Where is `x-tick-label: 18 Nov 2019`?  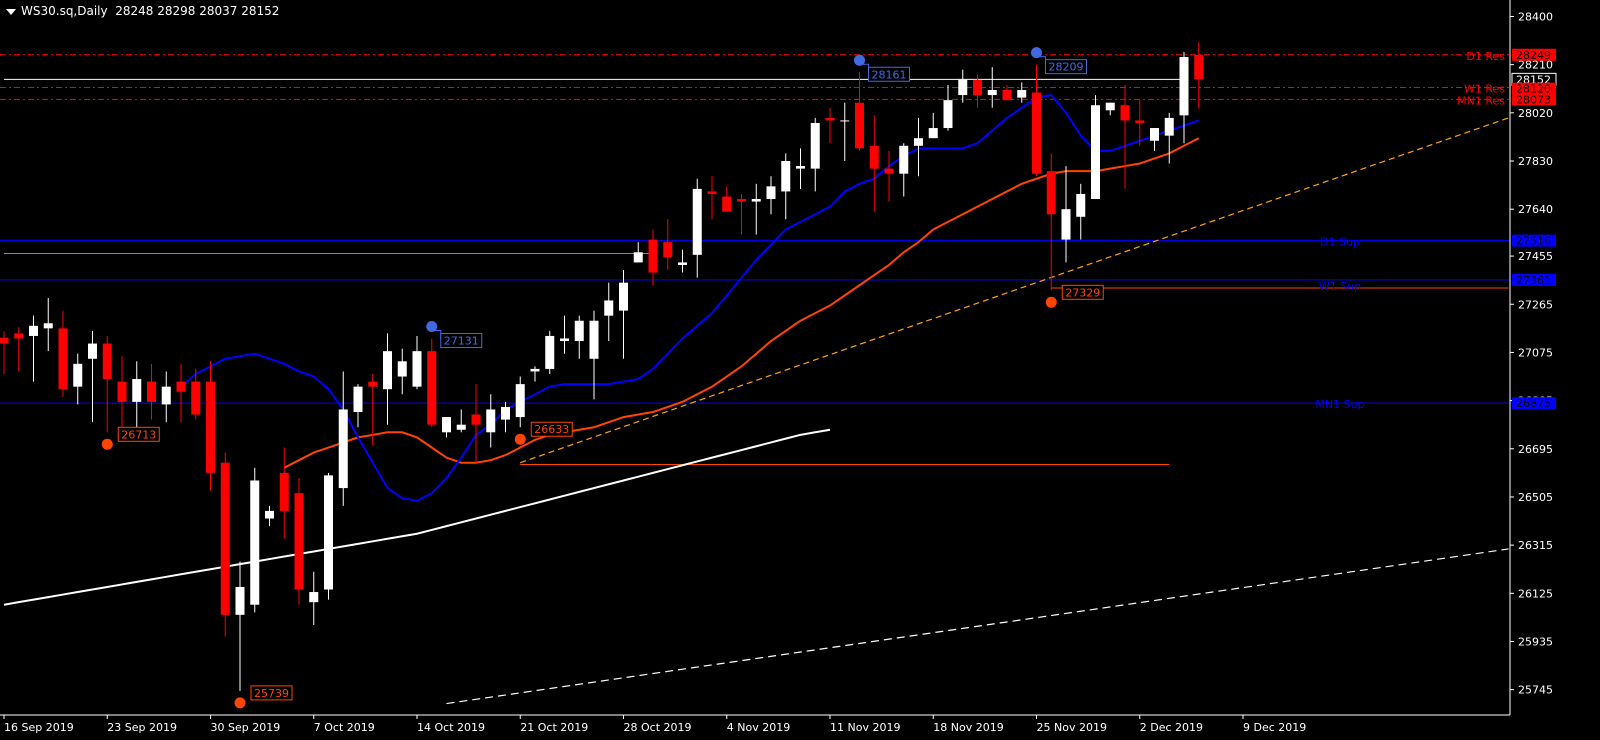 x-tick-label: 18 Nov 2019 is located at coordinates (968, 727).